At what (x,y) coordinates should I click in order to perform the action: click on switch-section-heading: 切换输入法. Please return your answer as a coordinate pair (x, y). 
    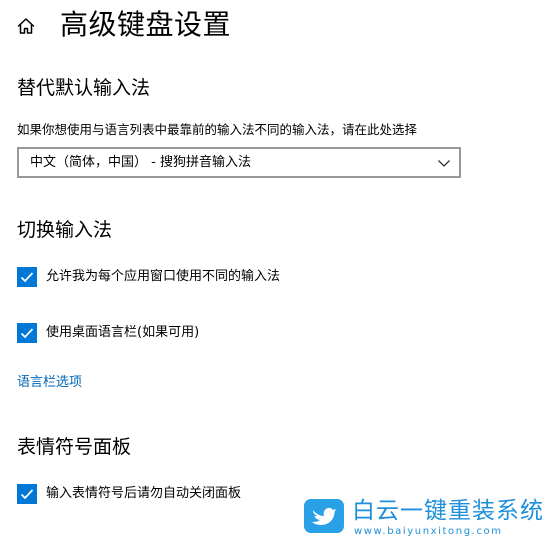
    Looking at the image, I should click on (65, 230).